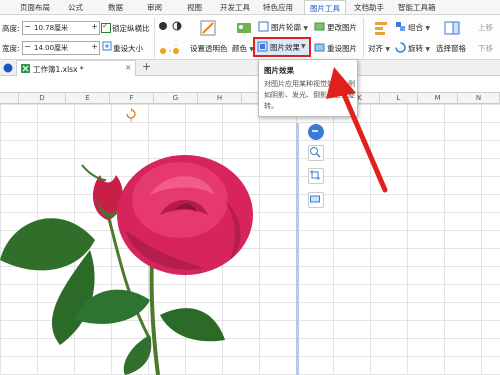 This screenshot has height=375, width=500. I want to click on sun-brightness-icons, so click(171, 51).